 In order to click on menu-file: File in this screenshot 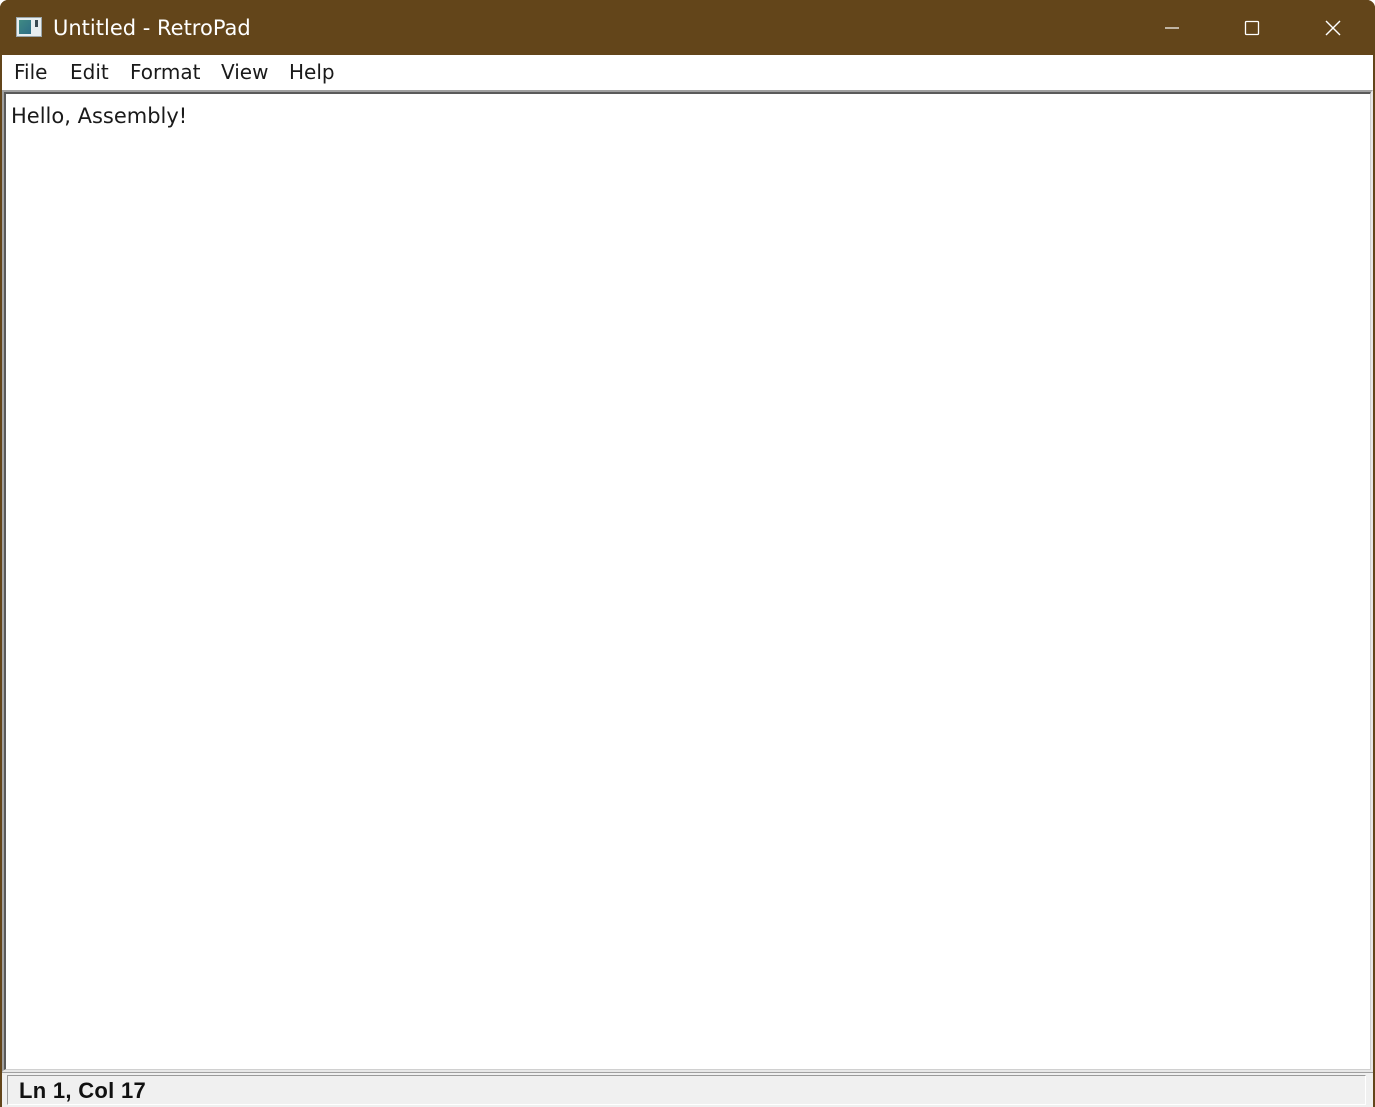, I will do `click(30, 72)`.